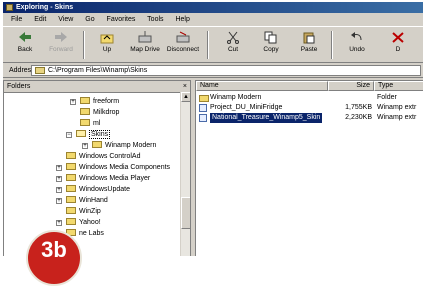  I want to click on tree-item-label: Yahoo!, so click(90, 222).